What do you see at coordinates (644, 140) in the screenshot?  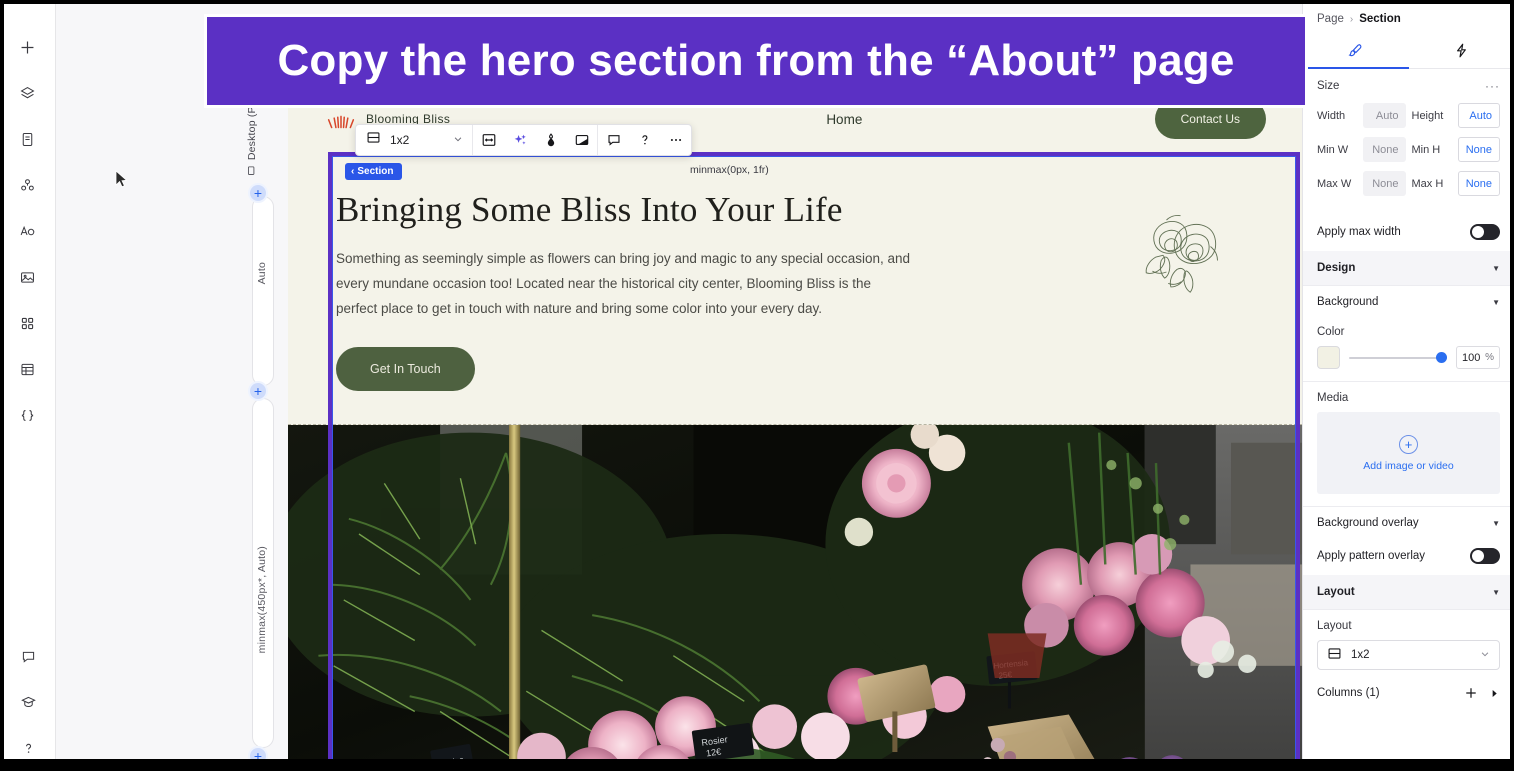 I see `help-icon` at bounding box center [644, 140].